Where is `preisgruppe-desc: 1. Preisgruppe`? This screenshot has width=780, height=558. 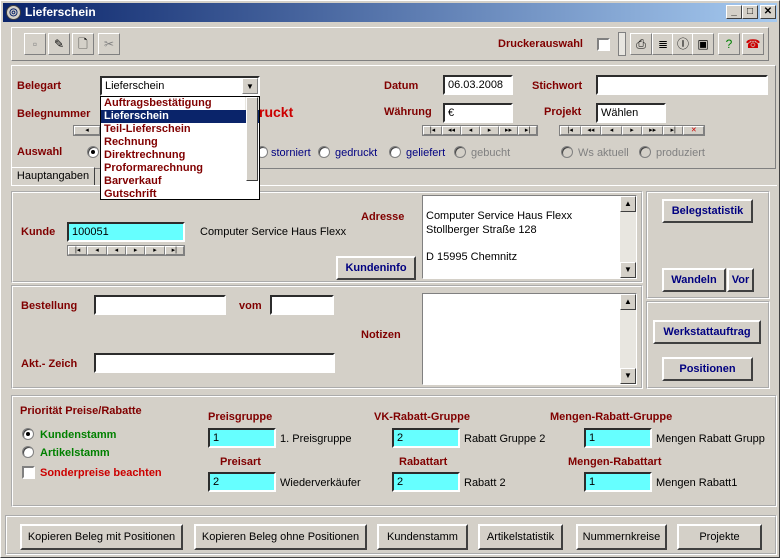
preisgruppe-desc: 1. Preisgruppe is located at coordinates (316, 439).